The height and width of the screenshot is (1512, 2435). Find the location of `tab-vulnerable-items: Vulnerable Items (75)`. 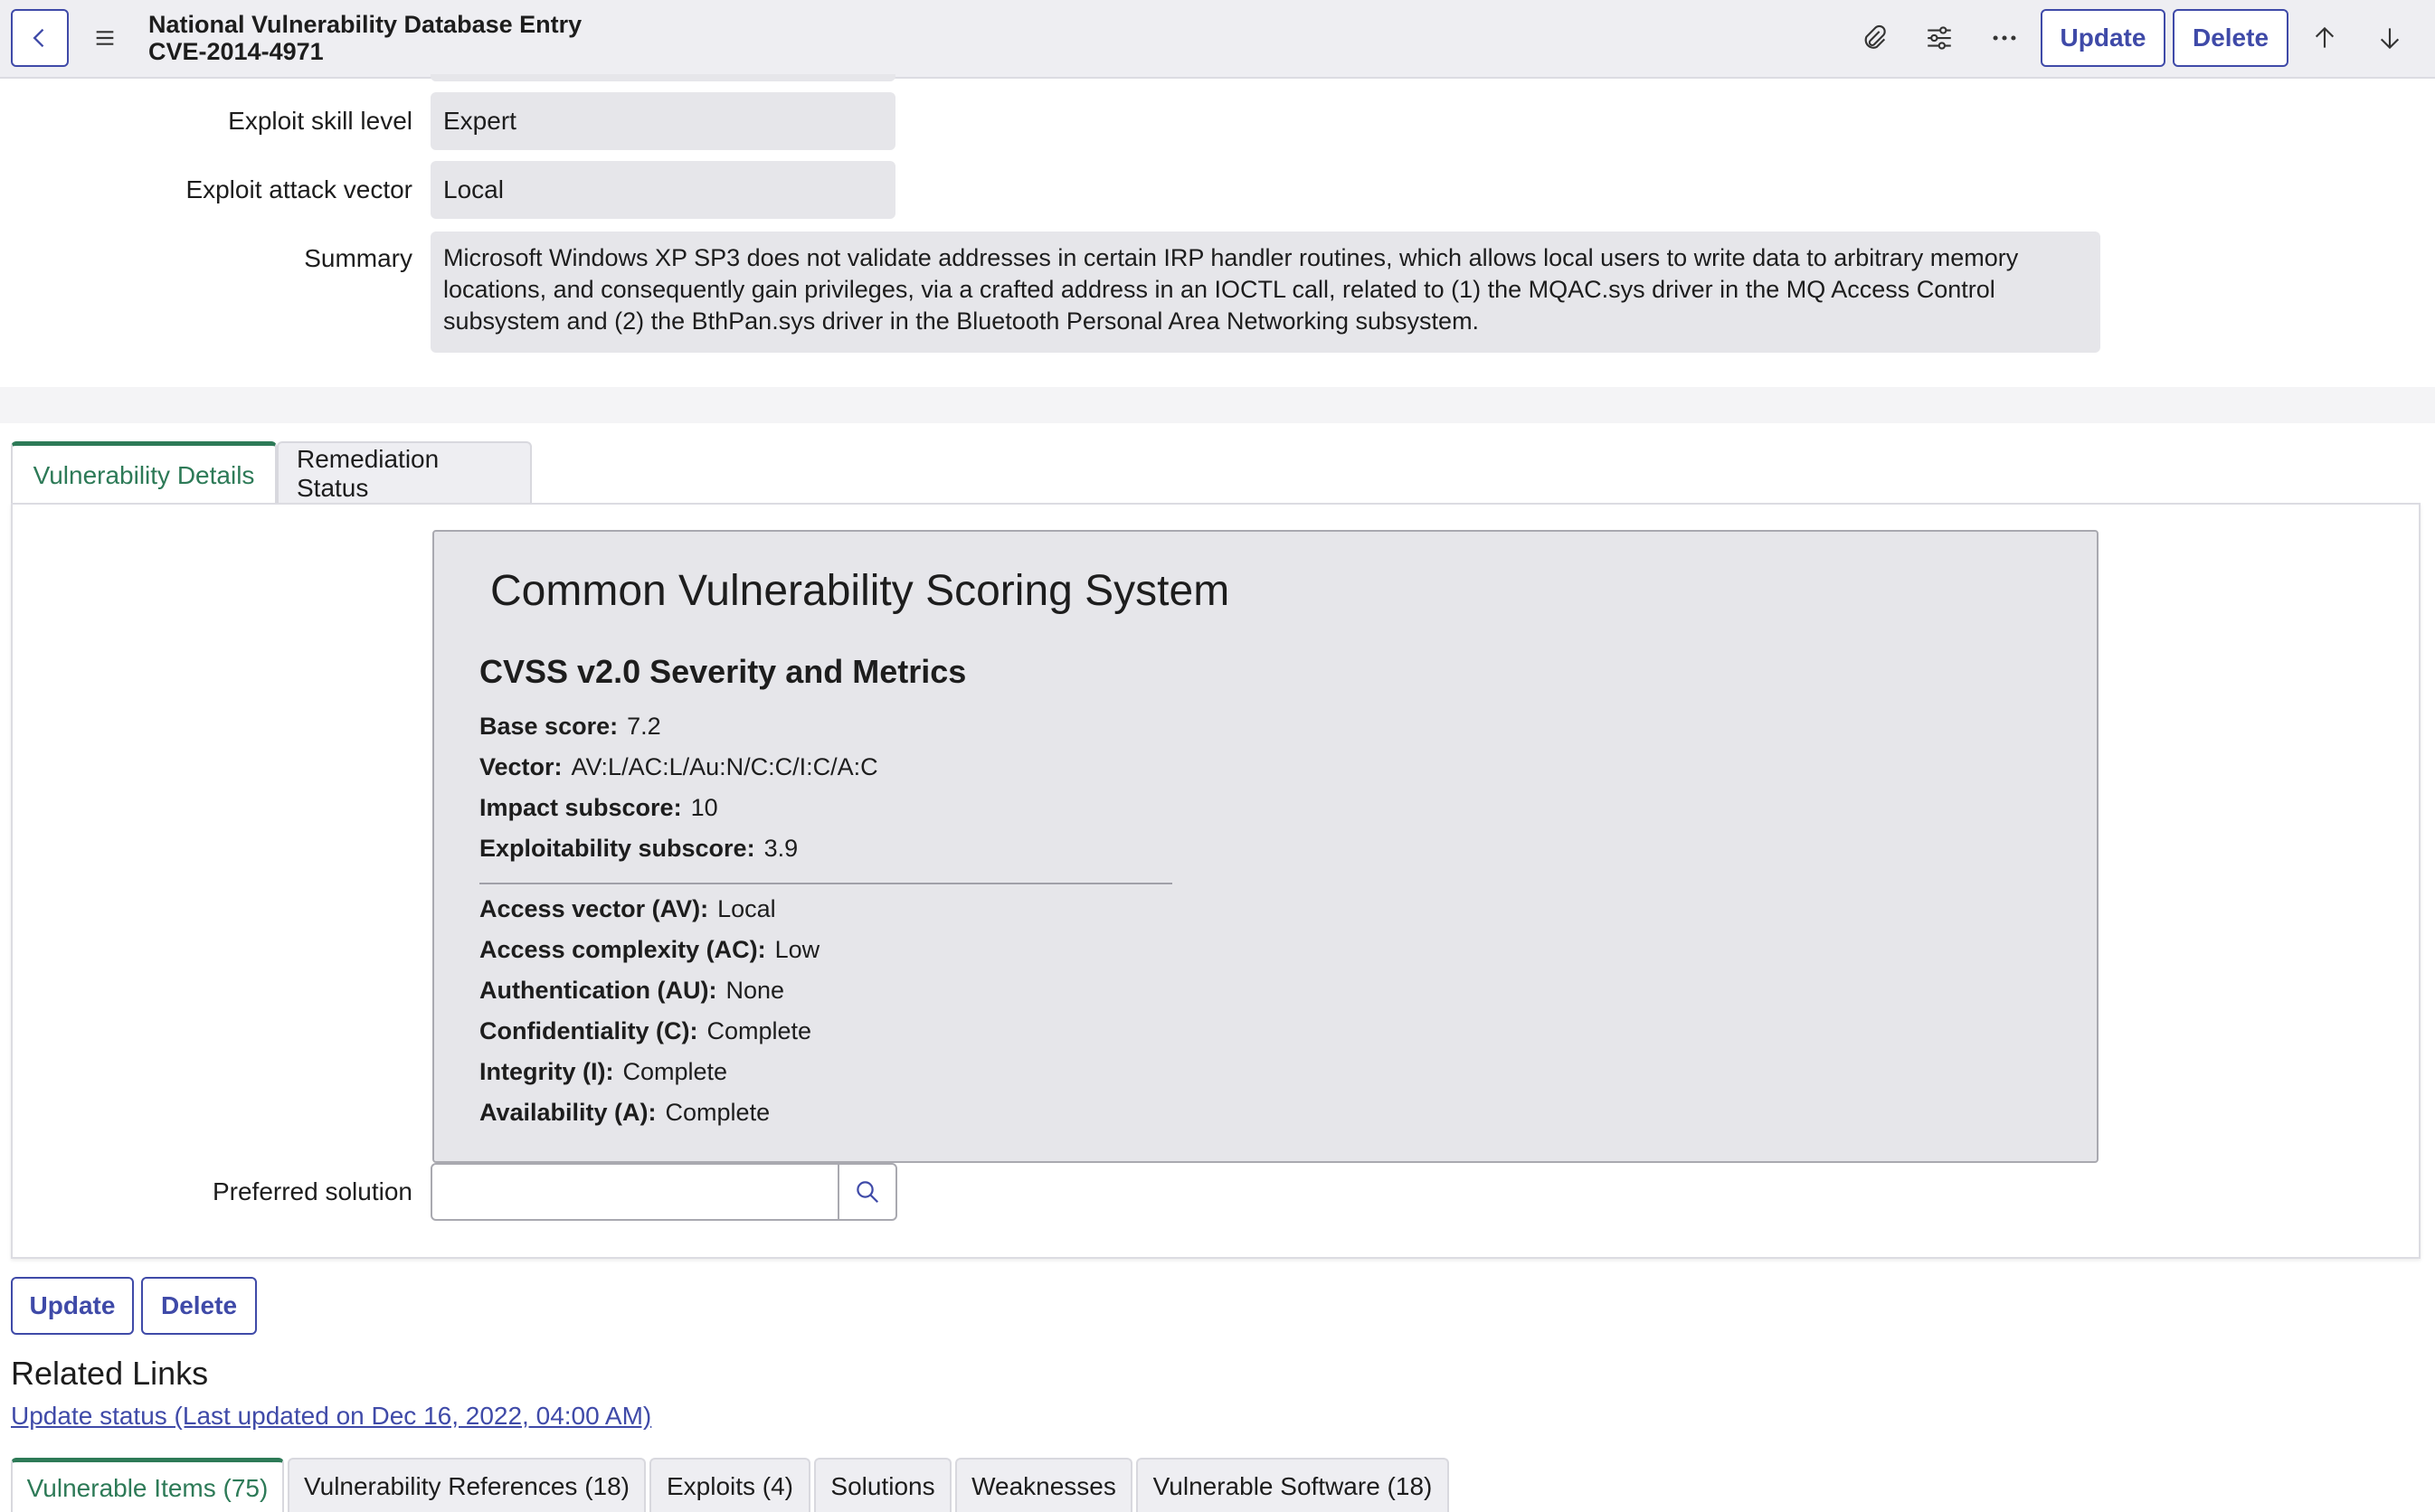

tab-vulnerable-items: Vulnerable Items (75) is located at coordinates (147, 1485).